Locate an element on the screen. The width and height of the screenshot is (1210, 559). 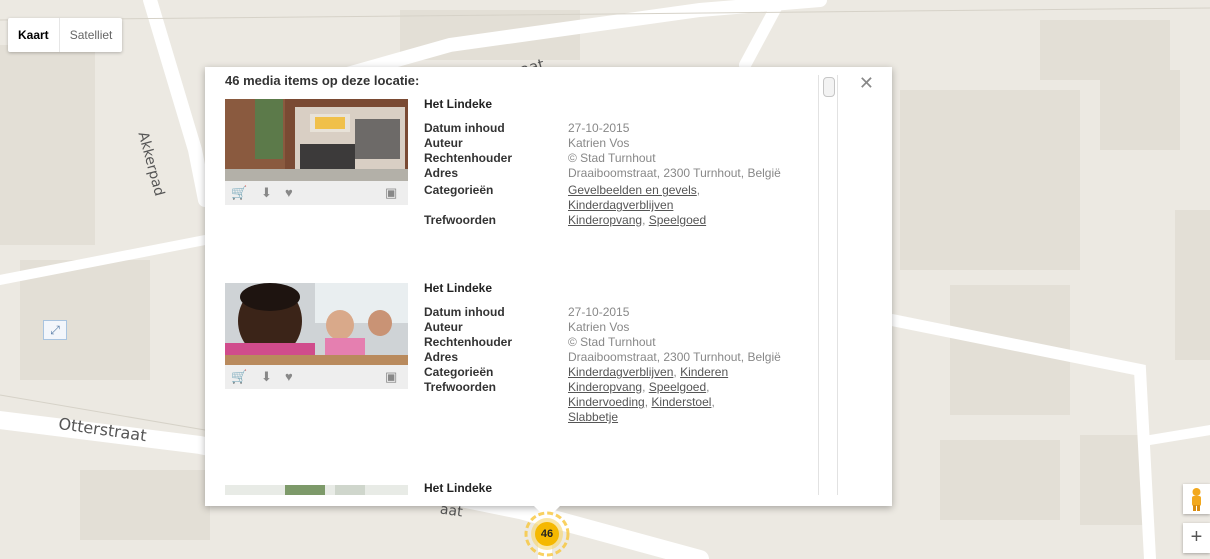
cluster-count: 46 is located at coordinates (547, 534).